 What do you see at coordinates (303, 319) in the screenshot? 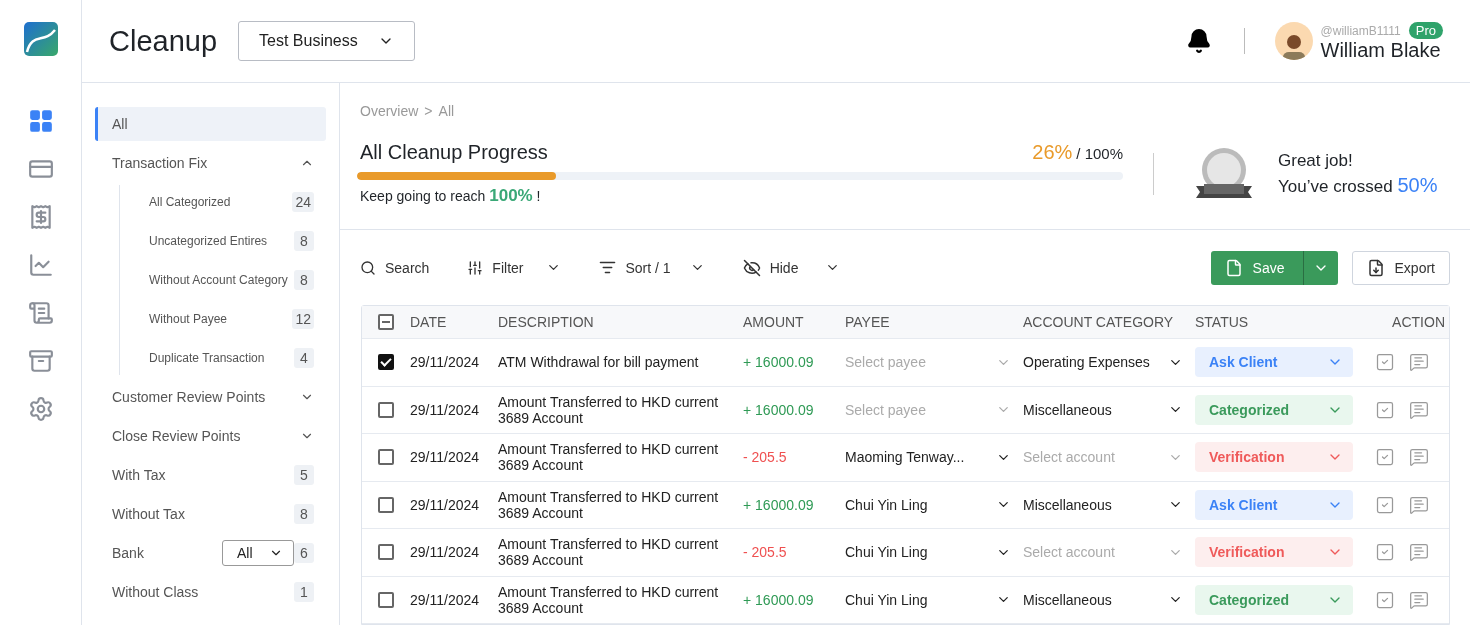
I see `count-badge: 12` at bounding box center [303, 319].